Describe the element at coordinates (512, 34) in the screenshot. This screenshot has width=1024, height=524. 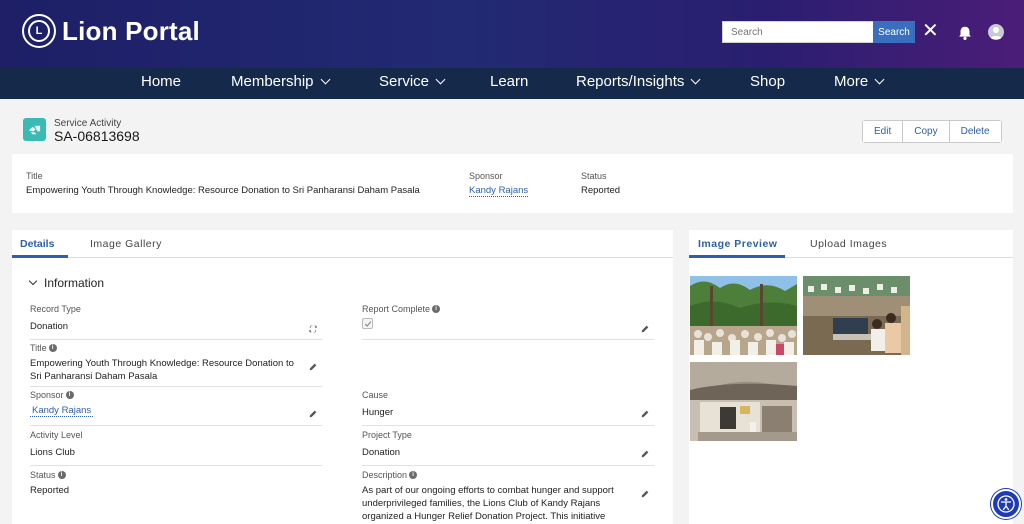
I see `top-header: L Lion Portal Search ✕` at that location.